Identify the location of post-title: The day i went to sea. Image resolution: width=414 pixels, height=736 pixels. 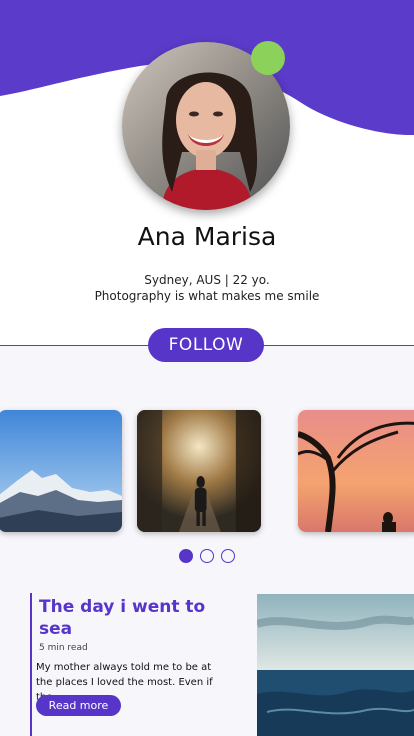
(124, 618).